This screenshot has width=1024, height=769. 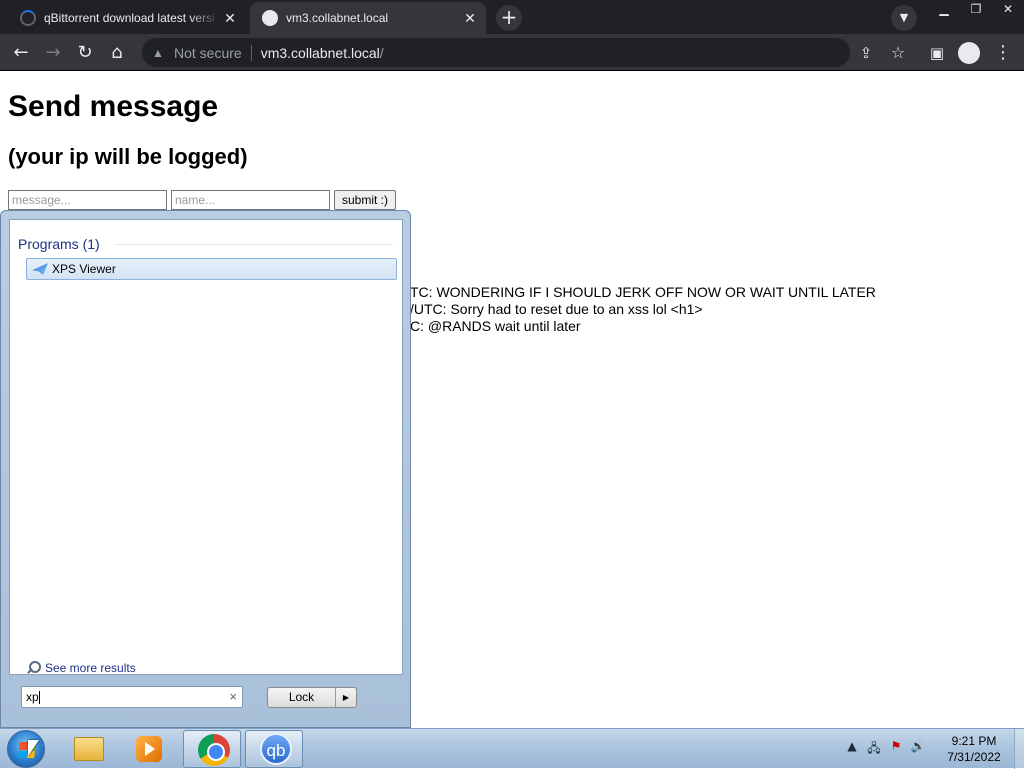 I want to click on magnifier-icon, so click(x=33, y=668).